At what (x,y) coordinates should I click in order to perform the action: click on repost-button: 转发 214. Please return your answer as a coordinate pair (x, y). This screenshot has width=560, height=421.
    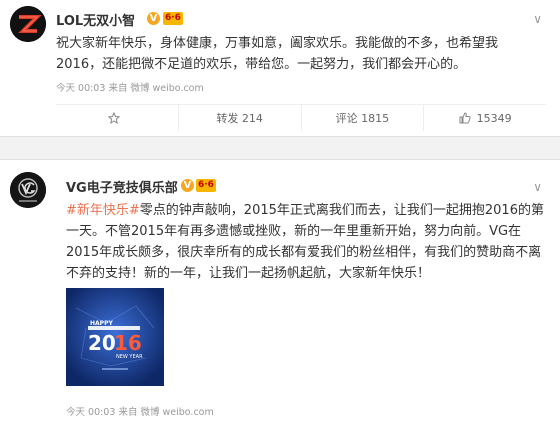
    Looking at the image, I should click on (239, 118).